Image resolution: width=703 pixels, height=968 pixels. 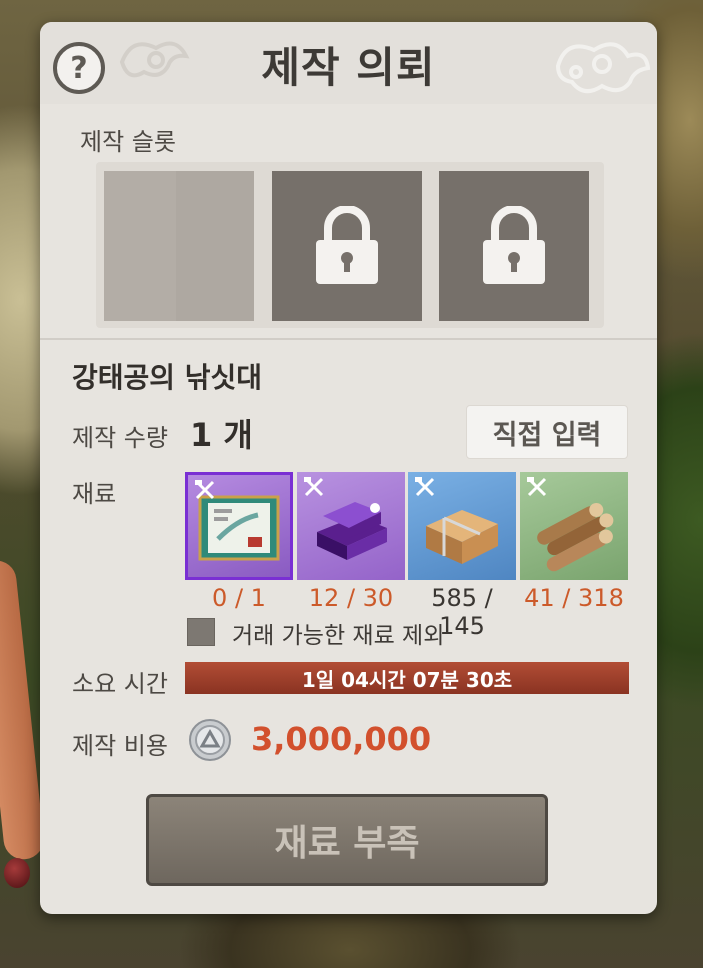 I want to click on material-count: 0 / 1, so click(x=239, y=598).